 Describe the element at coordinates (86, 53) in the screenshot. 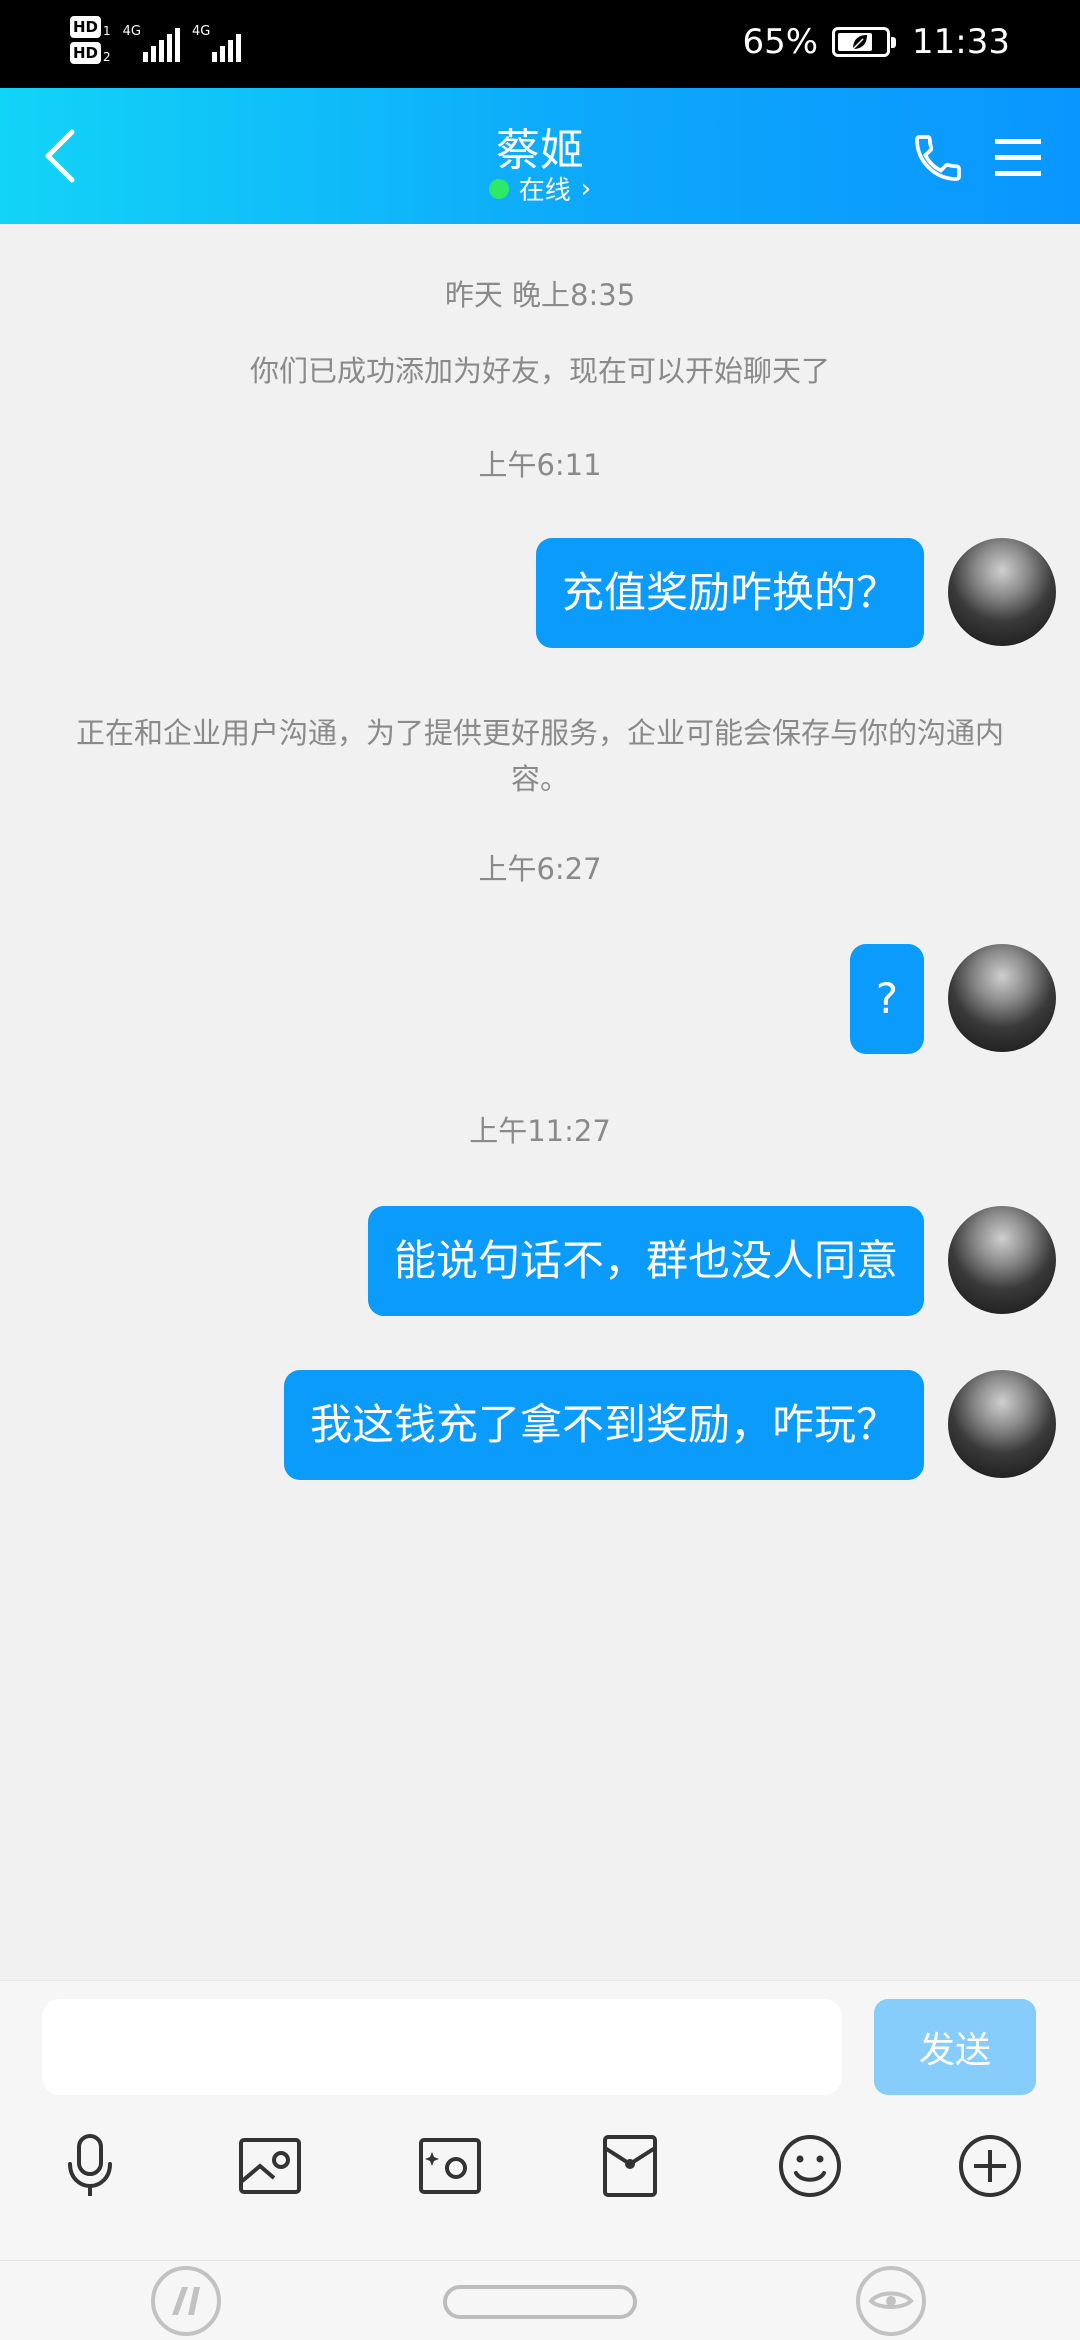

I see `hd-badge-2: HD` at that location.